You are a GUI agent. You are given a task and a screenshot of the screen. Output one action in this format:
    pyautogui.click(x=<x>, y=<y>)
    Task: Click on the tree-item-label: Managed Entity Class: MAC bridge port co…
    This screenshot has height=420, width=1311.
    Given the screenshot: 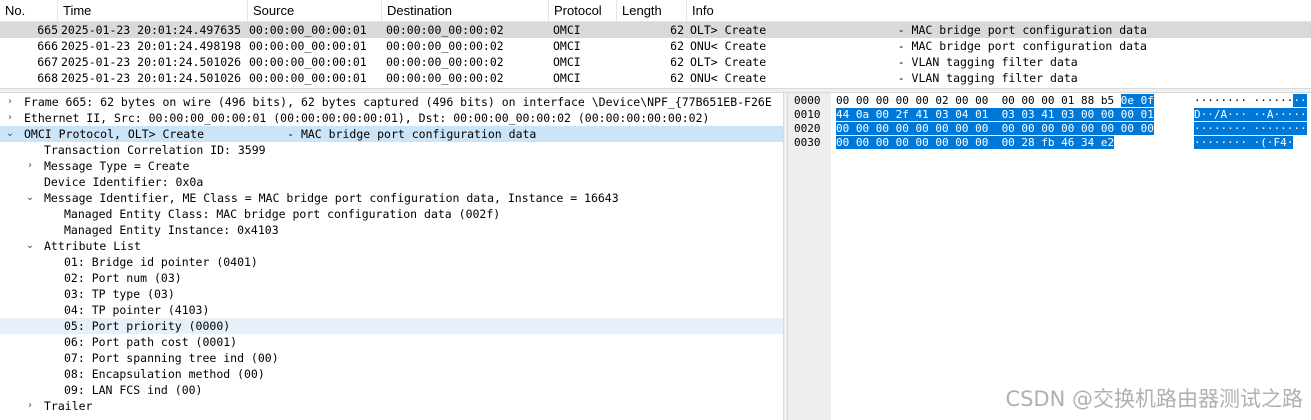 What is the action you would take?
    pyautogui.click(x=282, y=214)
    